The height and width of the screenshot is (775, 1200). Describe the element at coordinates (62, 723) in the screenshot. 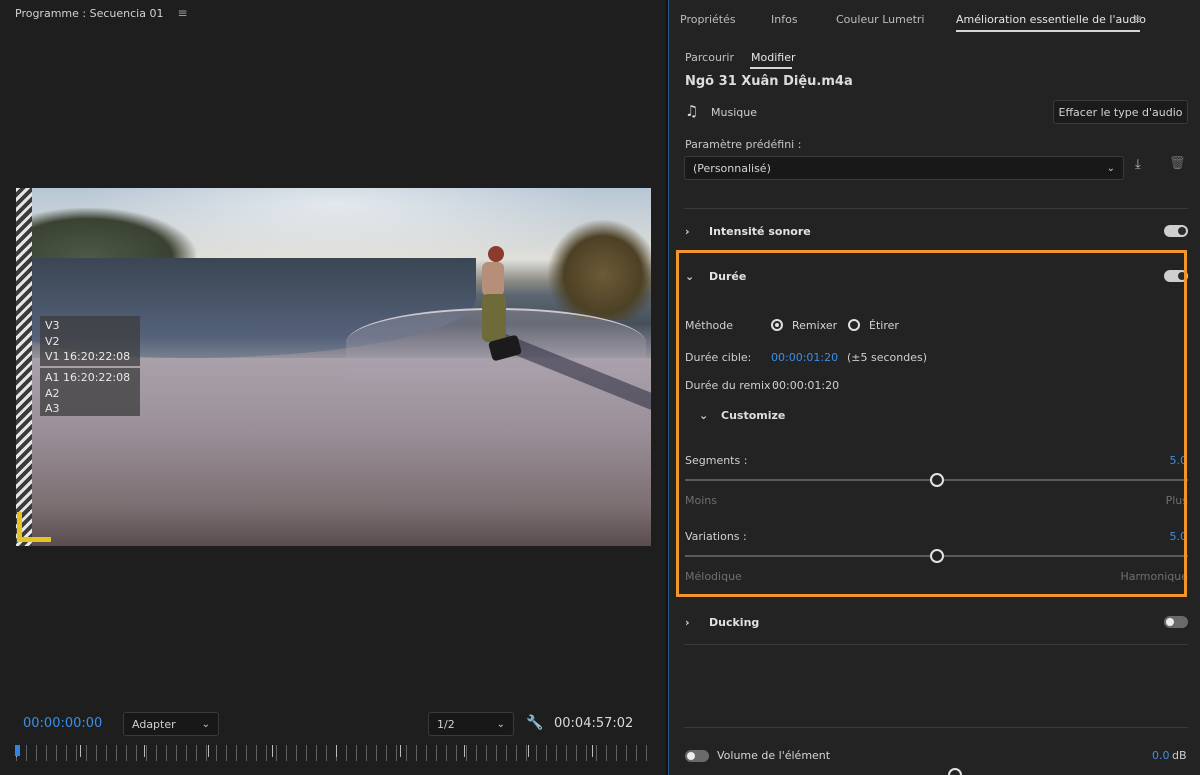

I see `current-timecode: 00:00:00:00` at that location.